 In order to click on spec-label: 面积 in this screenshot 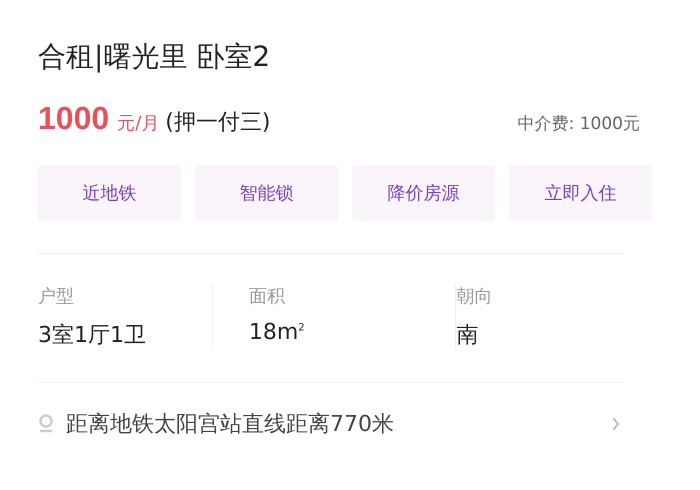, I will do `click(266, 296)`.